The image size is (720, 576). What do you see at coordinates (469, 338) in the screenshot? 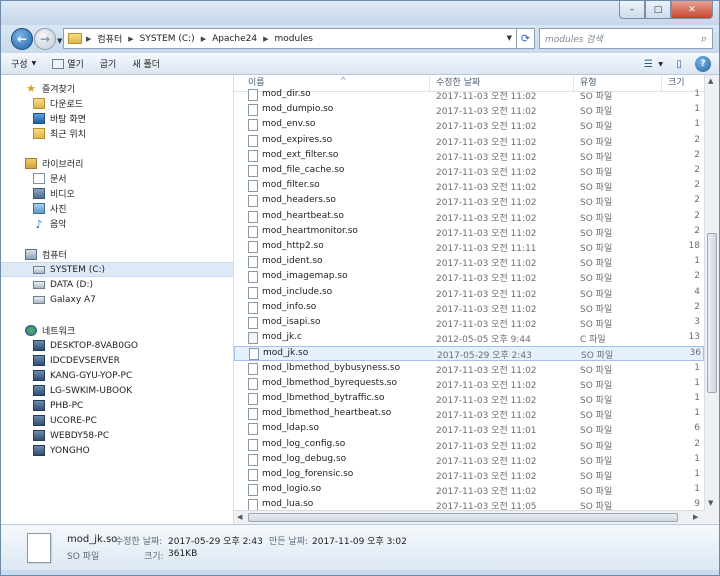
I see `file-row: mod_jk.c 2012-05-05 오후 9:44 C 파일 13` at bounding box center [469, 338].